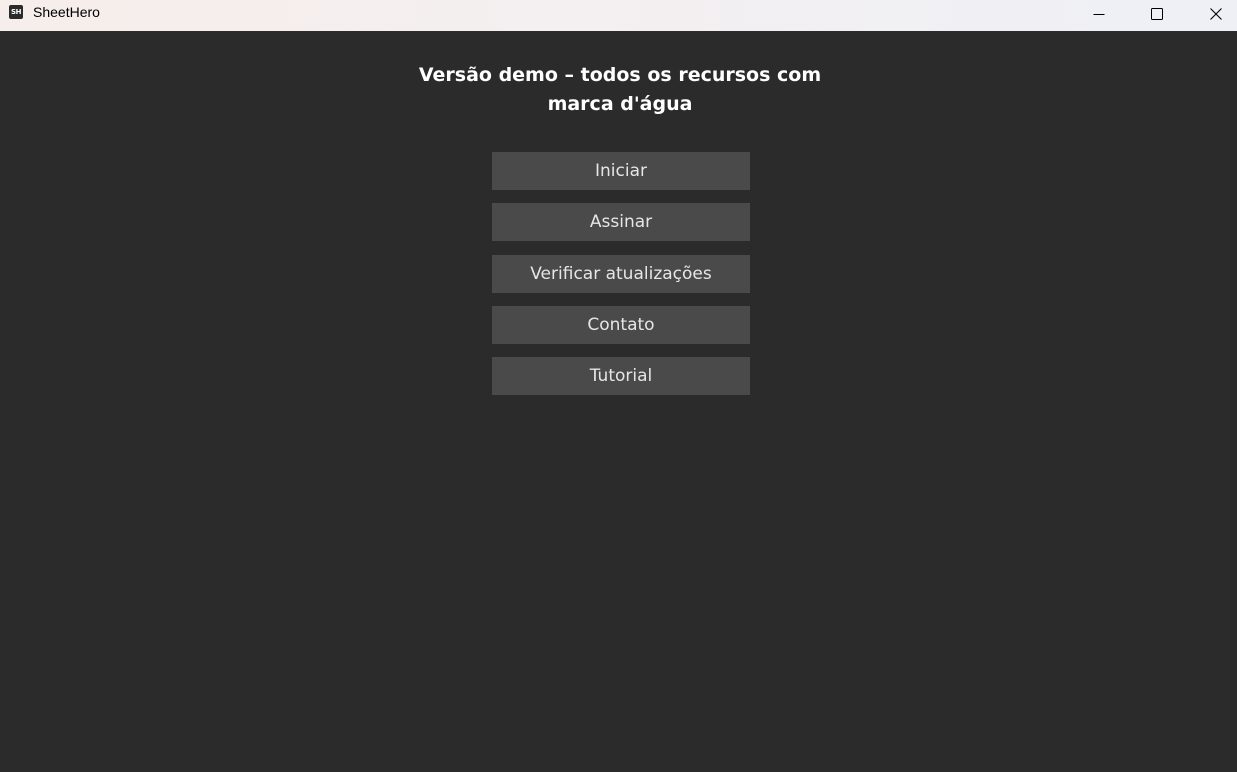 This screenshot has width=1237, height=772. What do you see at coordinates (621, 222) in the screenshot?
I see `subscribe-button: Assinar` at bounding box center [621, 222].